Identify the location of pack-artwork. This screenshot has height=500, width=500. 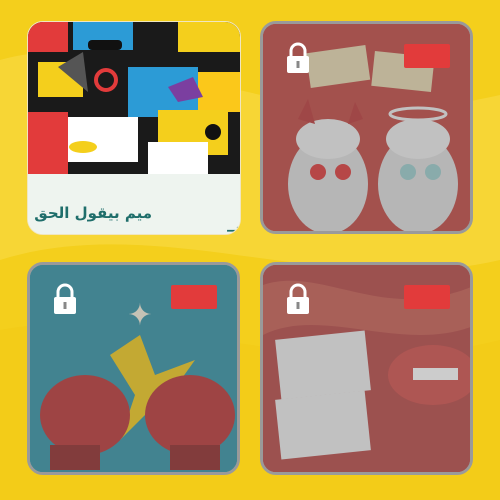
(134, 98).